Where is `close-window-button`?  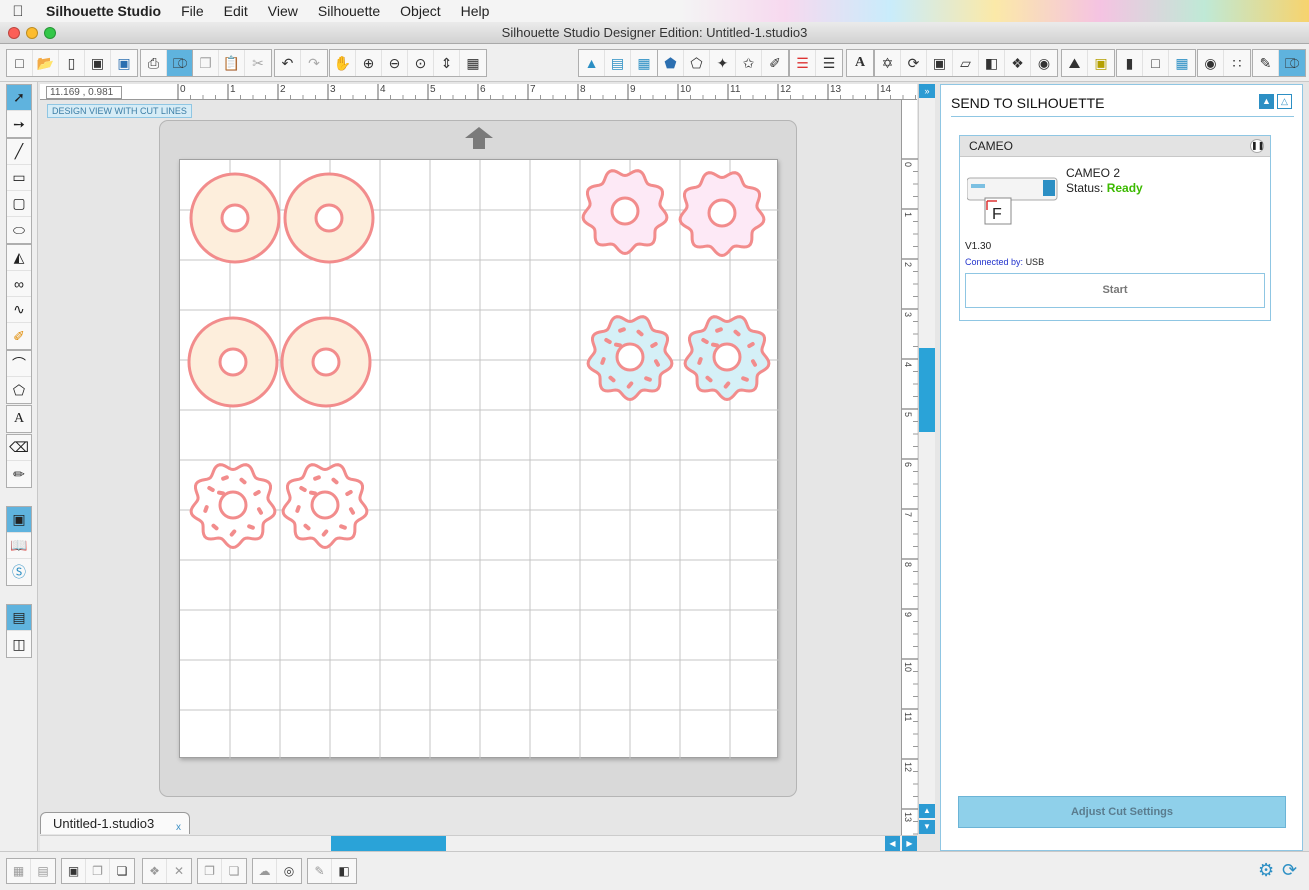
close-window-button is located at coordinates (14, 33).